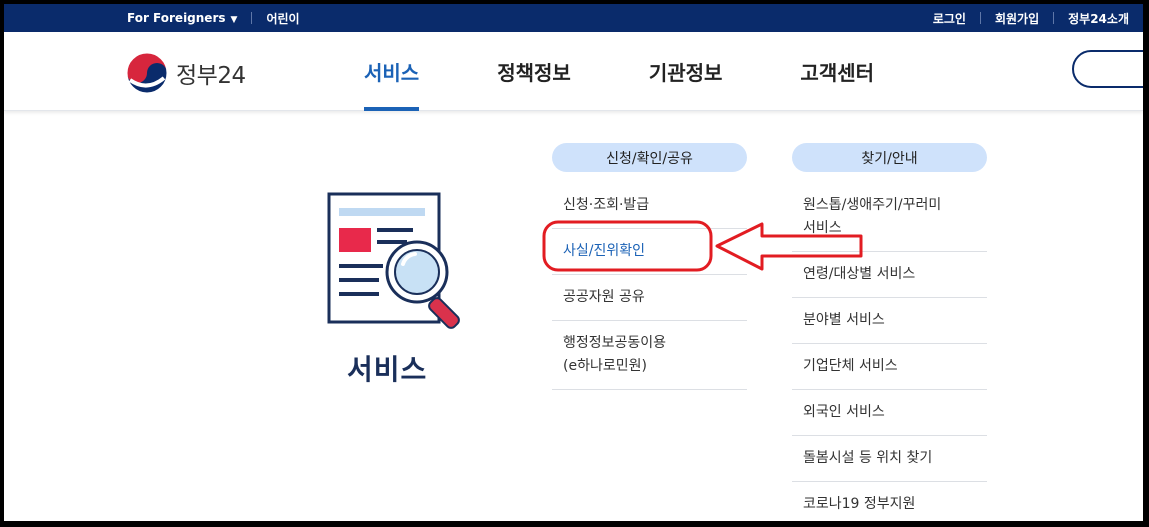 The image size is (1149, 527). What do you see at coordinates (649, 206) in the screenshot?
I see `list-item: 신청·조회·발급` at bounding box center [649, 206].